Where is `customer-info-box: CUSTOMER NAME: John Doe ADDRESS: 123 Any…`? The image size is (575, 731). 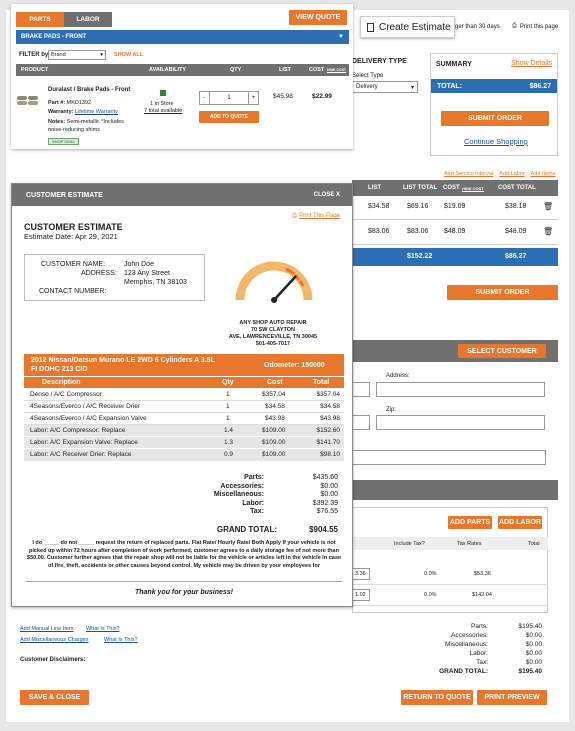 customer-info-box: CUSTOMER NAME: John Doe ADDRESS: 123 Any… is located at coordinates (114, 277).